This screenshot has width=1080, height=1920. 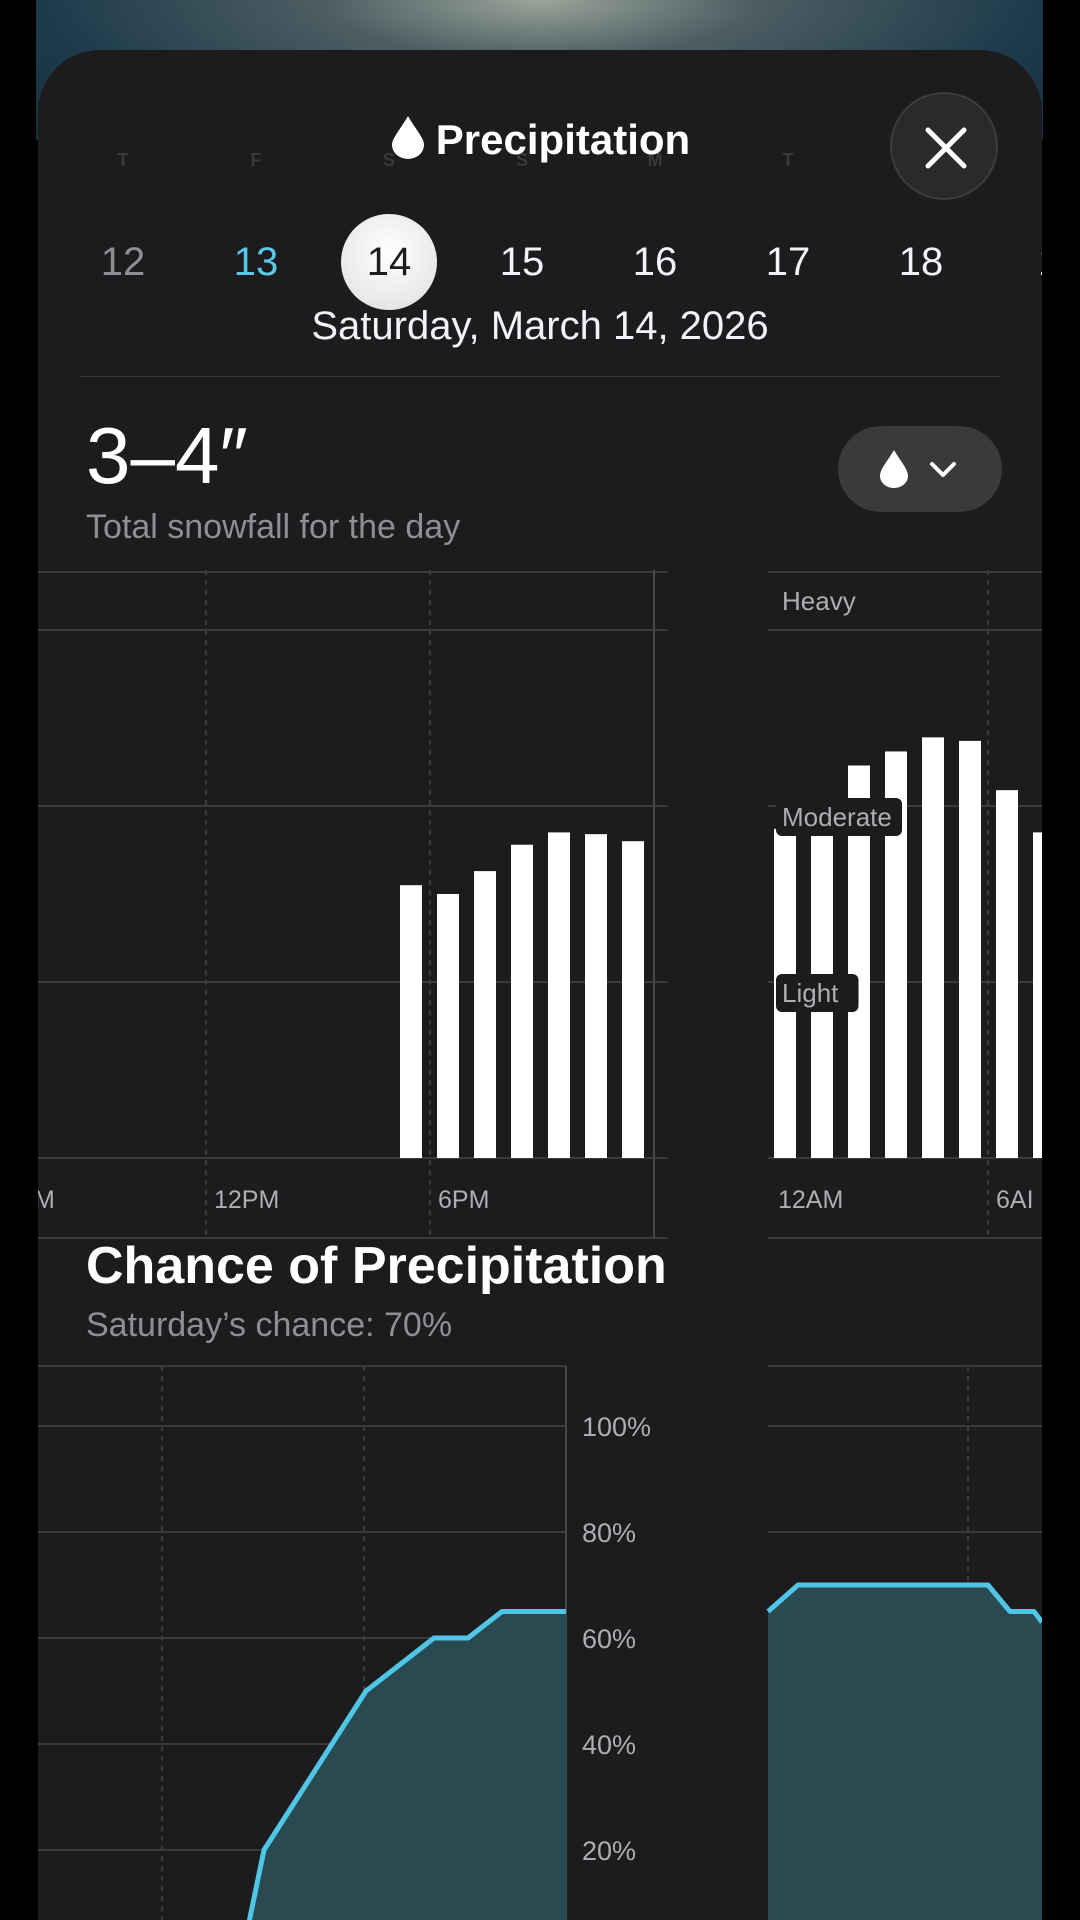 What do you see at coordinates (1040, 262) in the screenshot?
I see `day-19-partial: 1` at bounding box center [1040, 262].